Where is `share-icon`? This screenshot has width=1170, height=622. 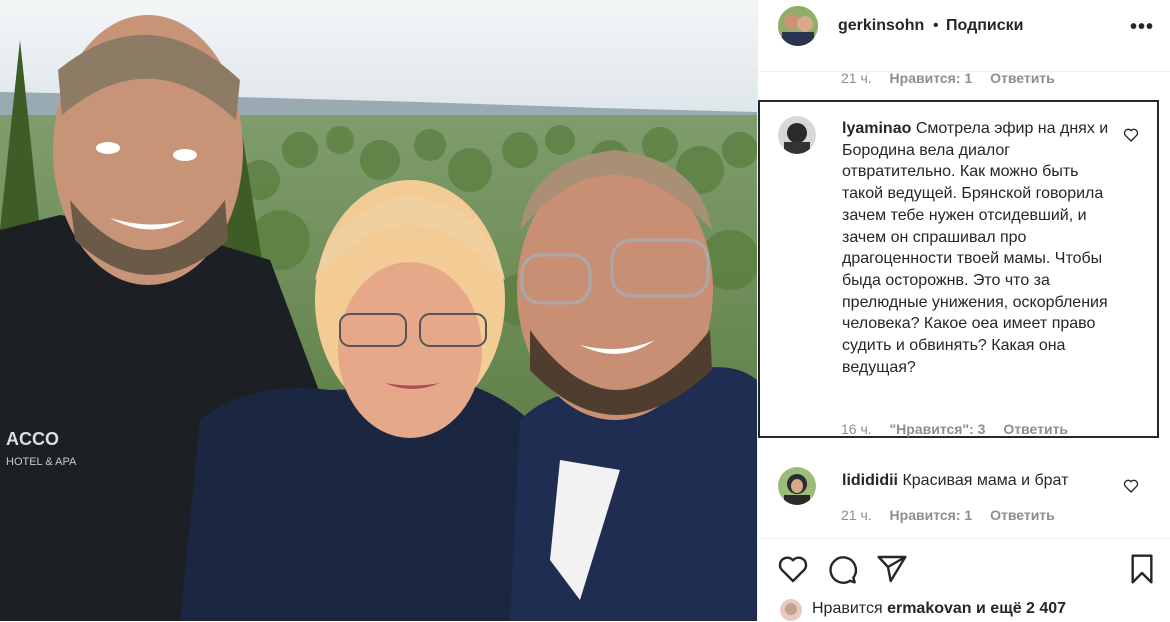 share-icon is located at coordinates (892, 569).